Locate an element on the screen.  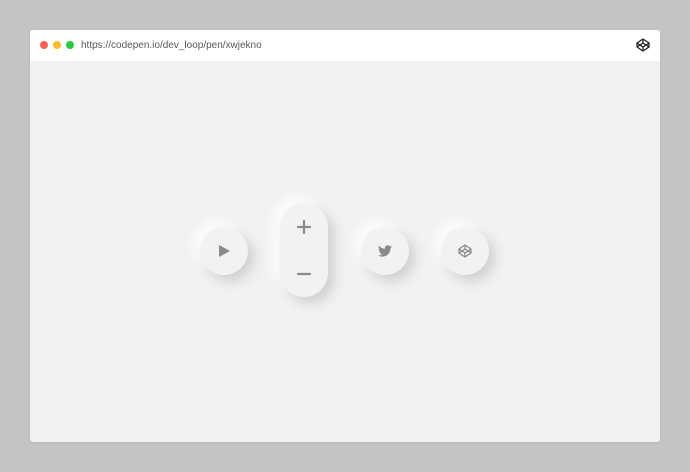
close-window-button is located at coordinates (44, 45).